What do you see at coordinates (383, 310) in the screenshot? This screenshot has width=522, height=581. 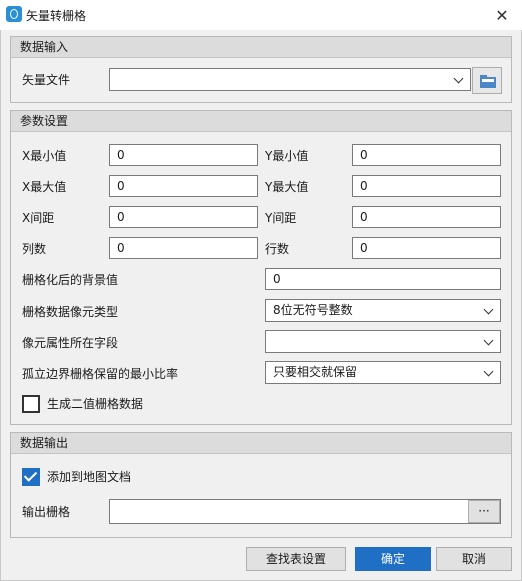 I see `pixel-type-select: 8位无符号整数` at bounding box center [383, 310].